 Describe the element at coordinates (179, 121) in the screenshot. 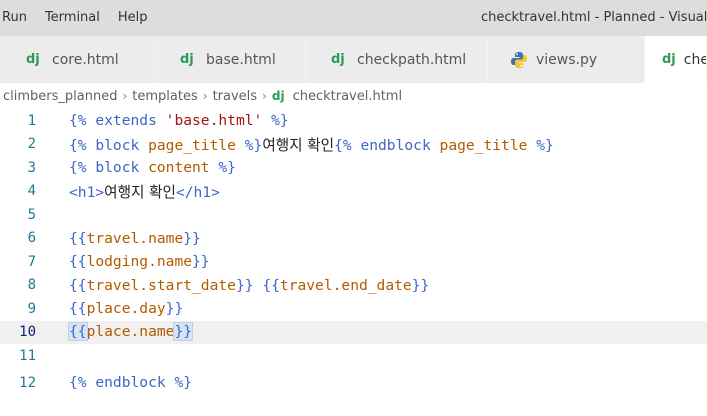

I see `code-text: {% extends 'base.html' %}` at that location.